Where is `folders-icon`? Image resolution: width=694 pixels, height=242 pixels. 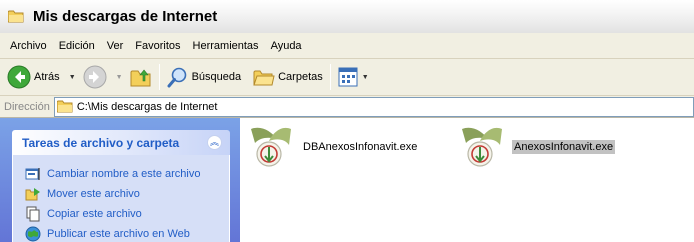 folders-icon is located at coordinates (264, 78).